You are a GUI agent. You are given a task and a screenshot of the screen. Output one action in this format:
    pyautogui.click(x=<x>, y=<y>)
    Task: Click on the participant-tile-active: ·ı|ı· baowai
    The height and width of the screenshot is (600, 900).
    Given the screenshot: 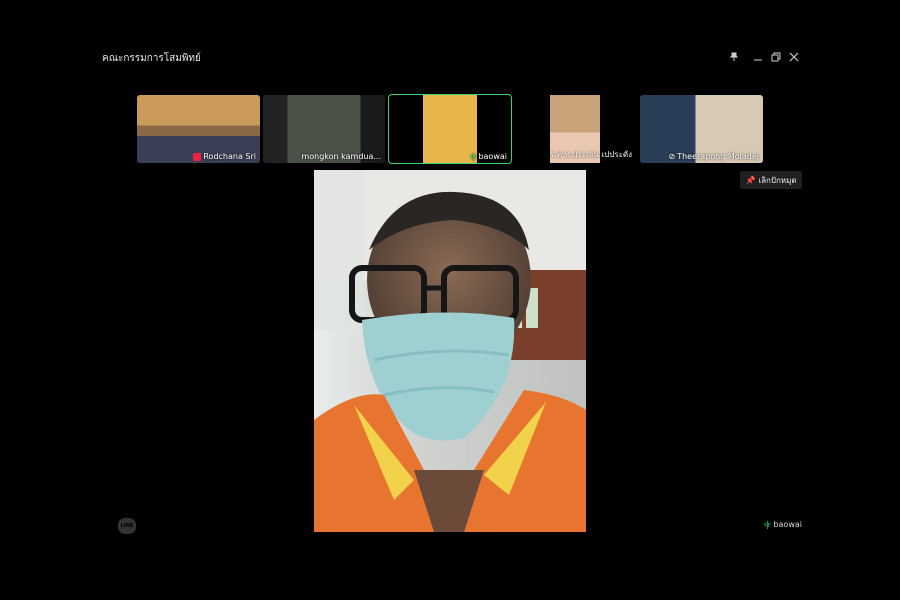 What is the action you would take?
    pyautogui.click(x=450, y=129)
    